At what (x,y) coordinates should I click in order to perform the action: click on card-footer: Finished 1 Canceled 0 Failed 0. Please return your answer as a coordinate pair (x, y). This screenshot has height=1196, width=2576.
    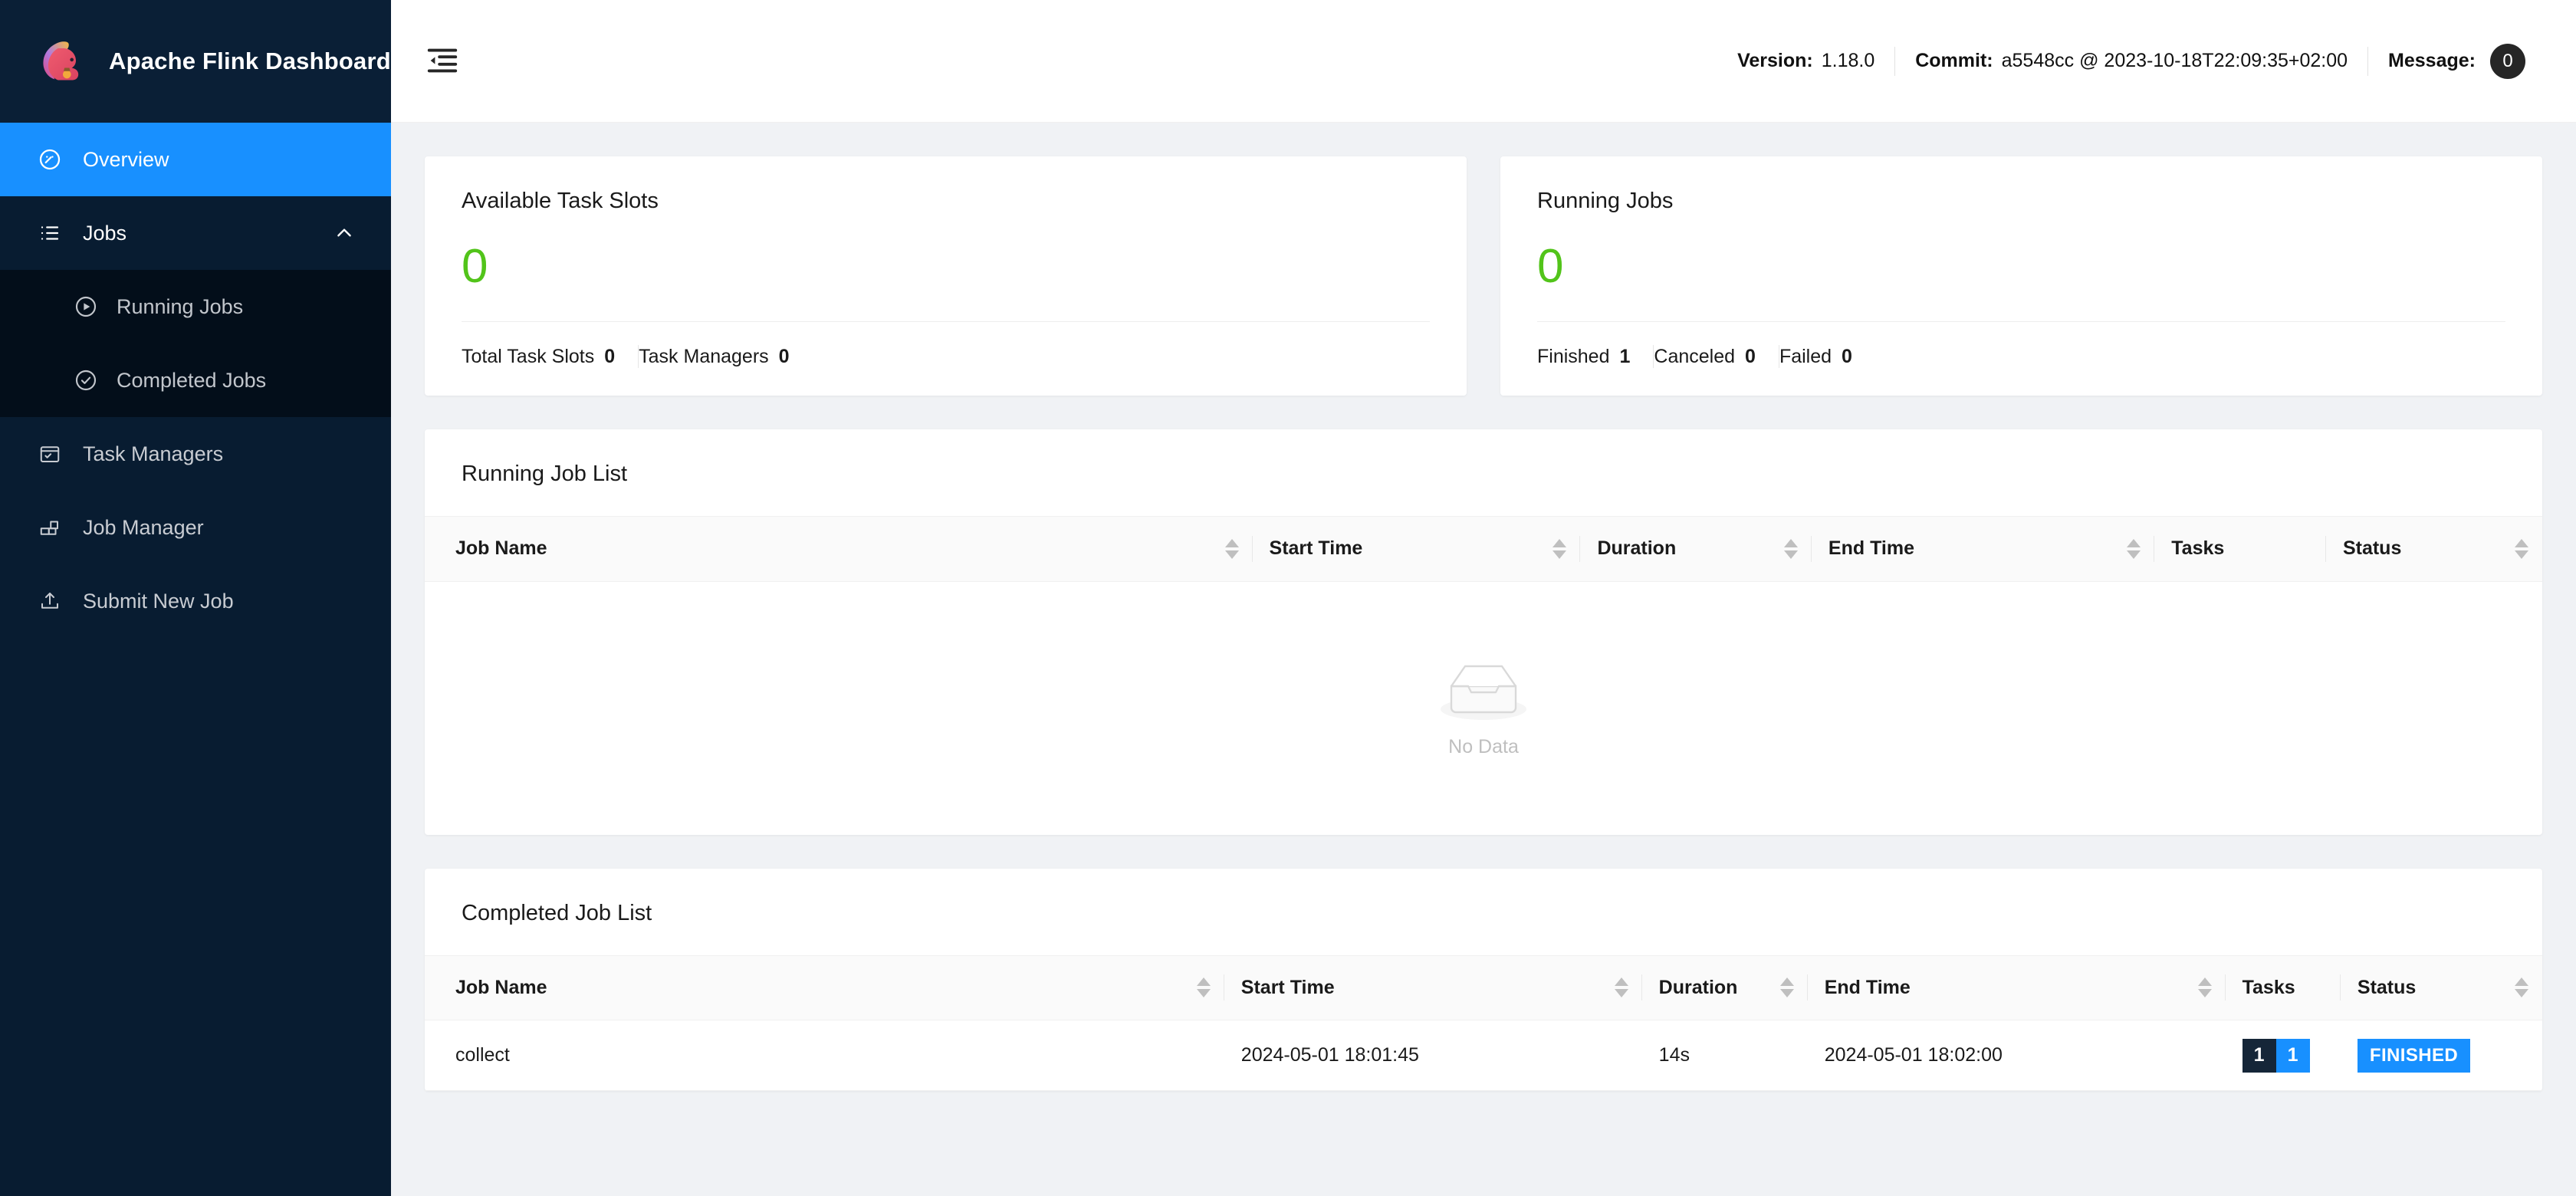
    Looking at the image, I should click on (2021, 356).